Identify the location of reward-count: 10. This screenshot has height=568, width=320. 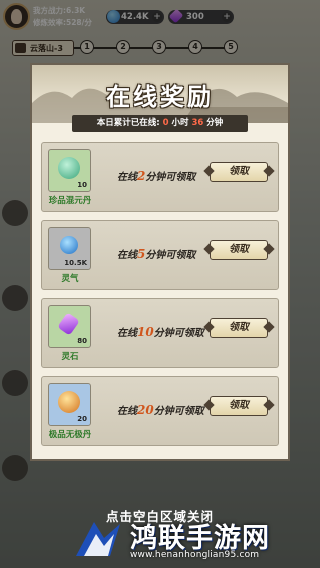
(82, 185).